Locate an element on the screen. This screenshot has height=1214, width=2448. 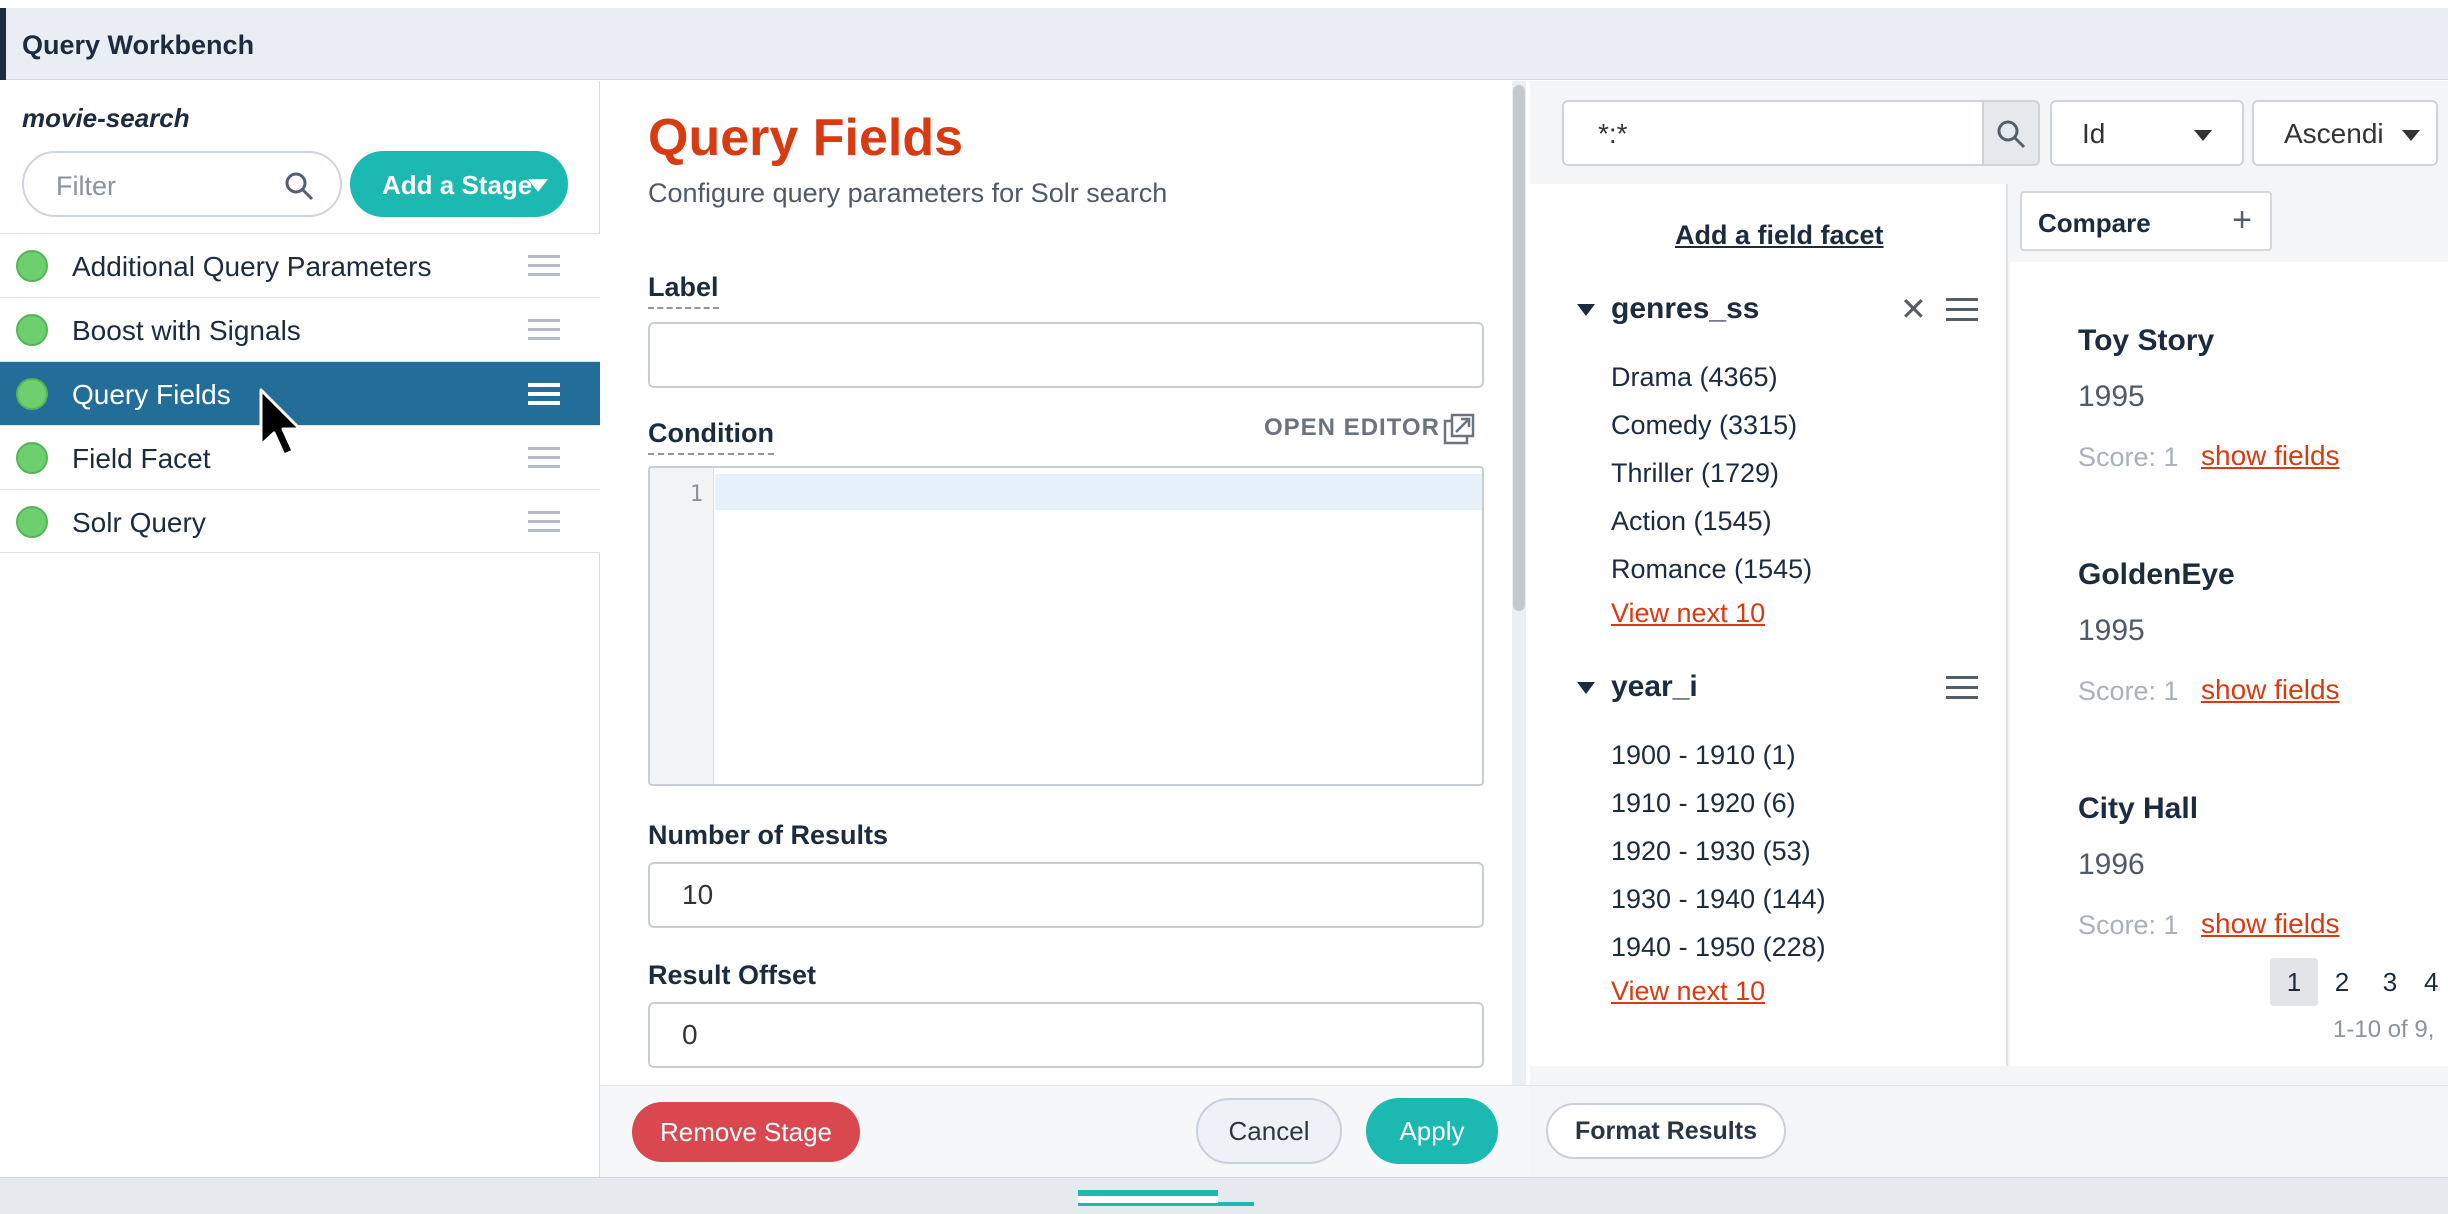
page-1: 1 is located at coordinates (2294, 982).